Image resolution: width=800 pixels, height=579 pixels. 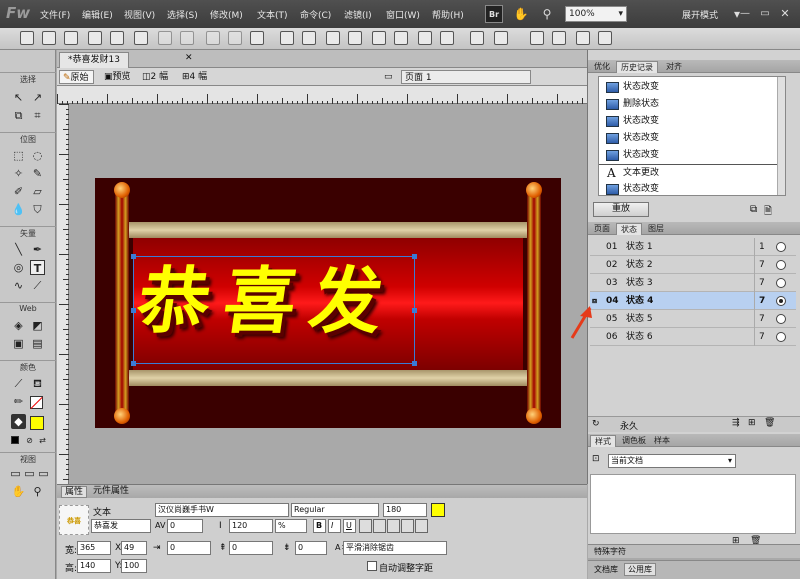 I want to click on history-scrollbar, so click(x=781, y=136).